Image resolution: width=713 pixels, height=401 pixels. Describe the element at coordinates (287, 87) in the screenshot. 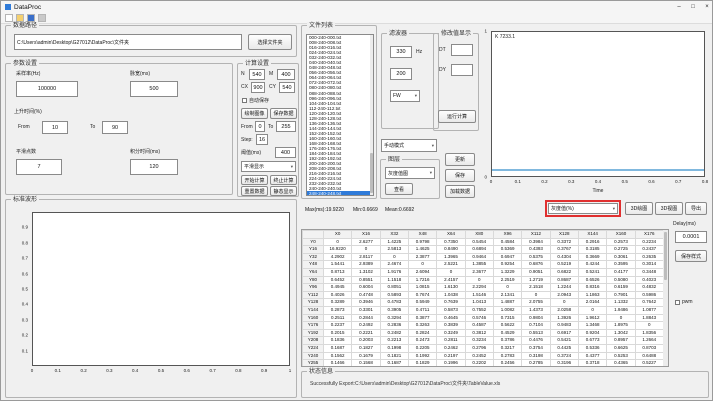

I see `calc-cy-input: 540` at that location.